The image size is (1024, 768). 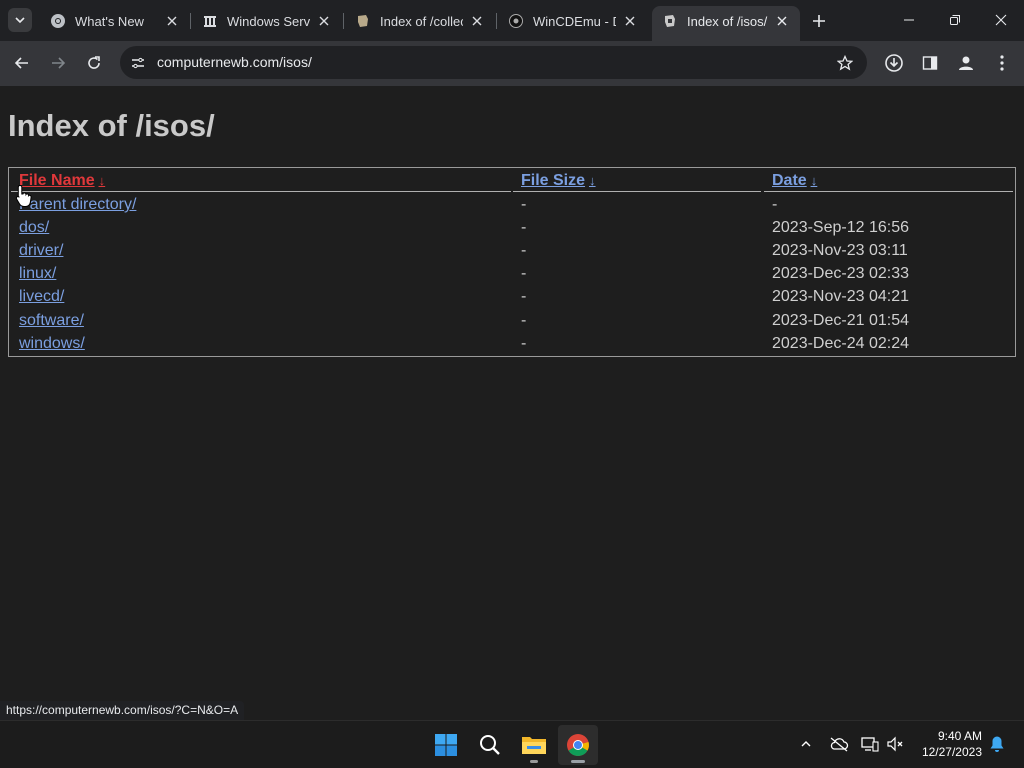 I want to click on back-button, so click(x=22, y=63).